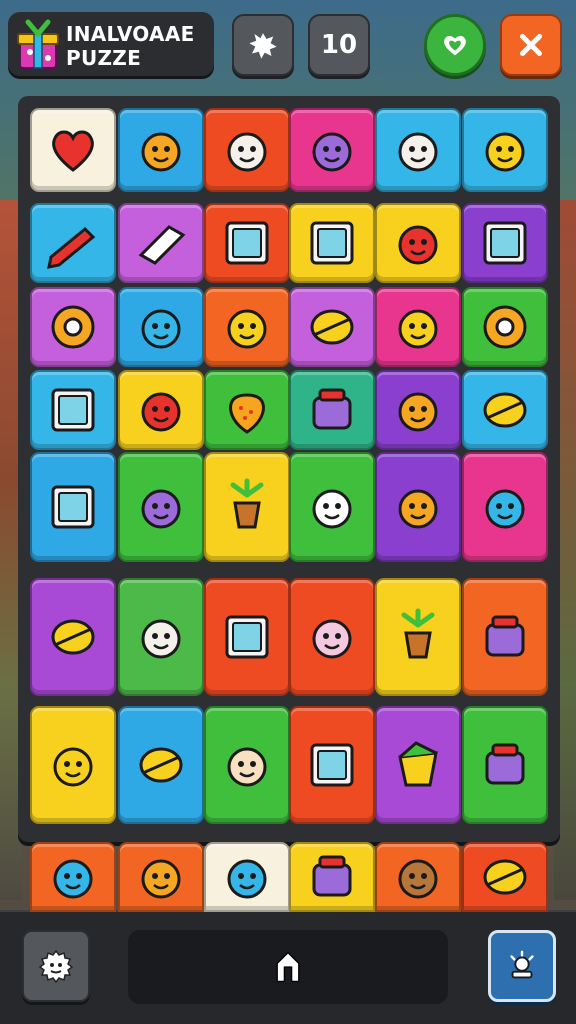  What do you see at coordinates (247, 503) in the screenshot?
I see `palm-pot-icon` at bounding box center [247, 503].